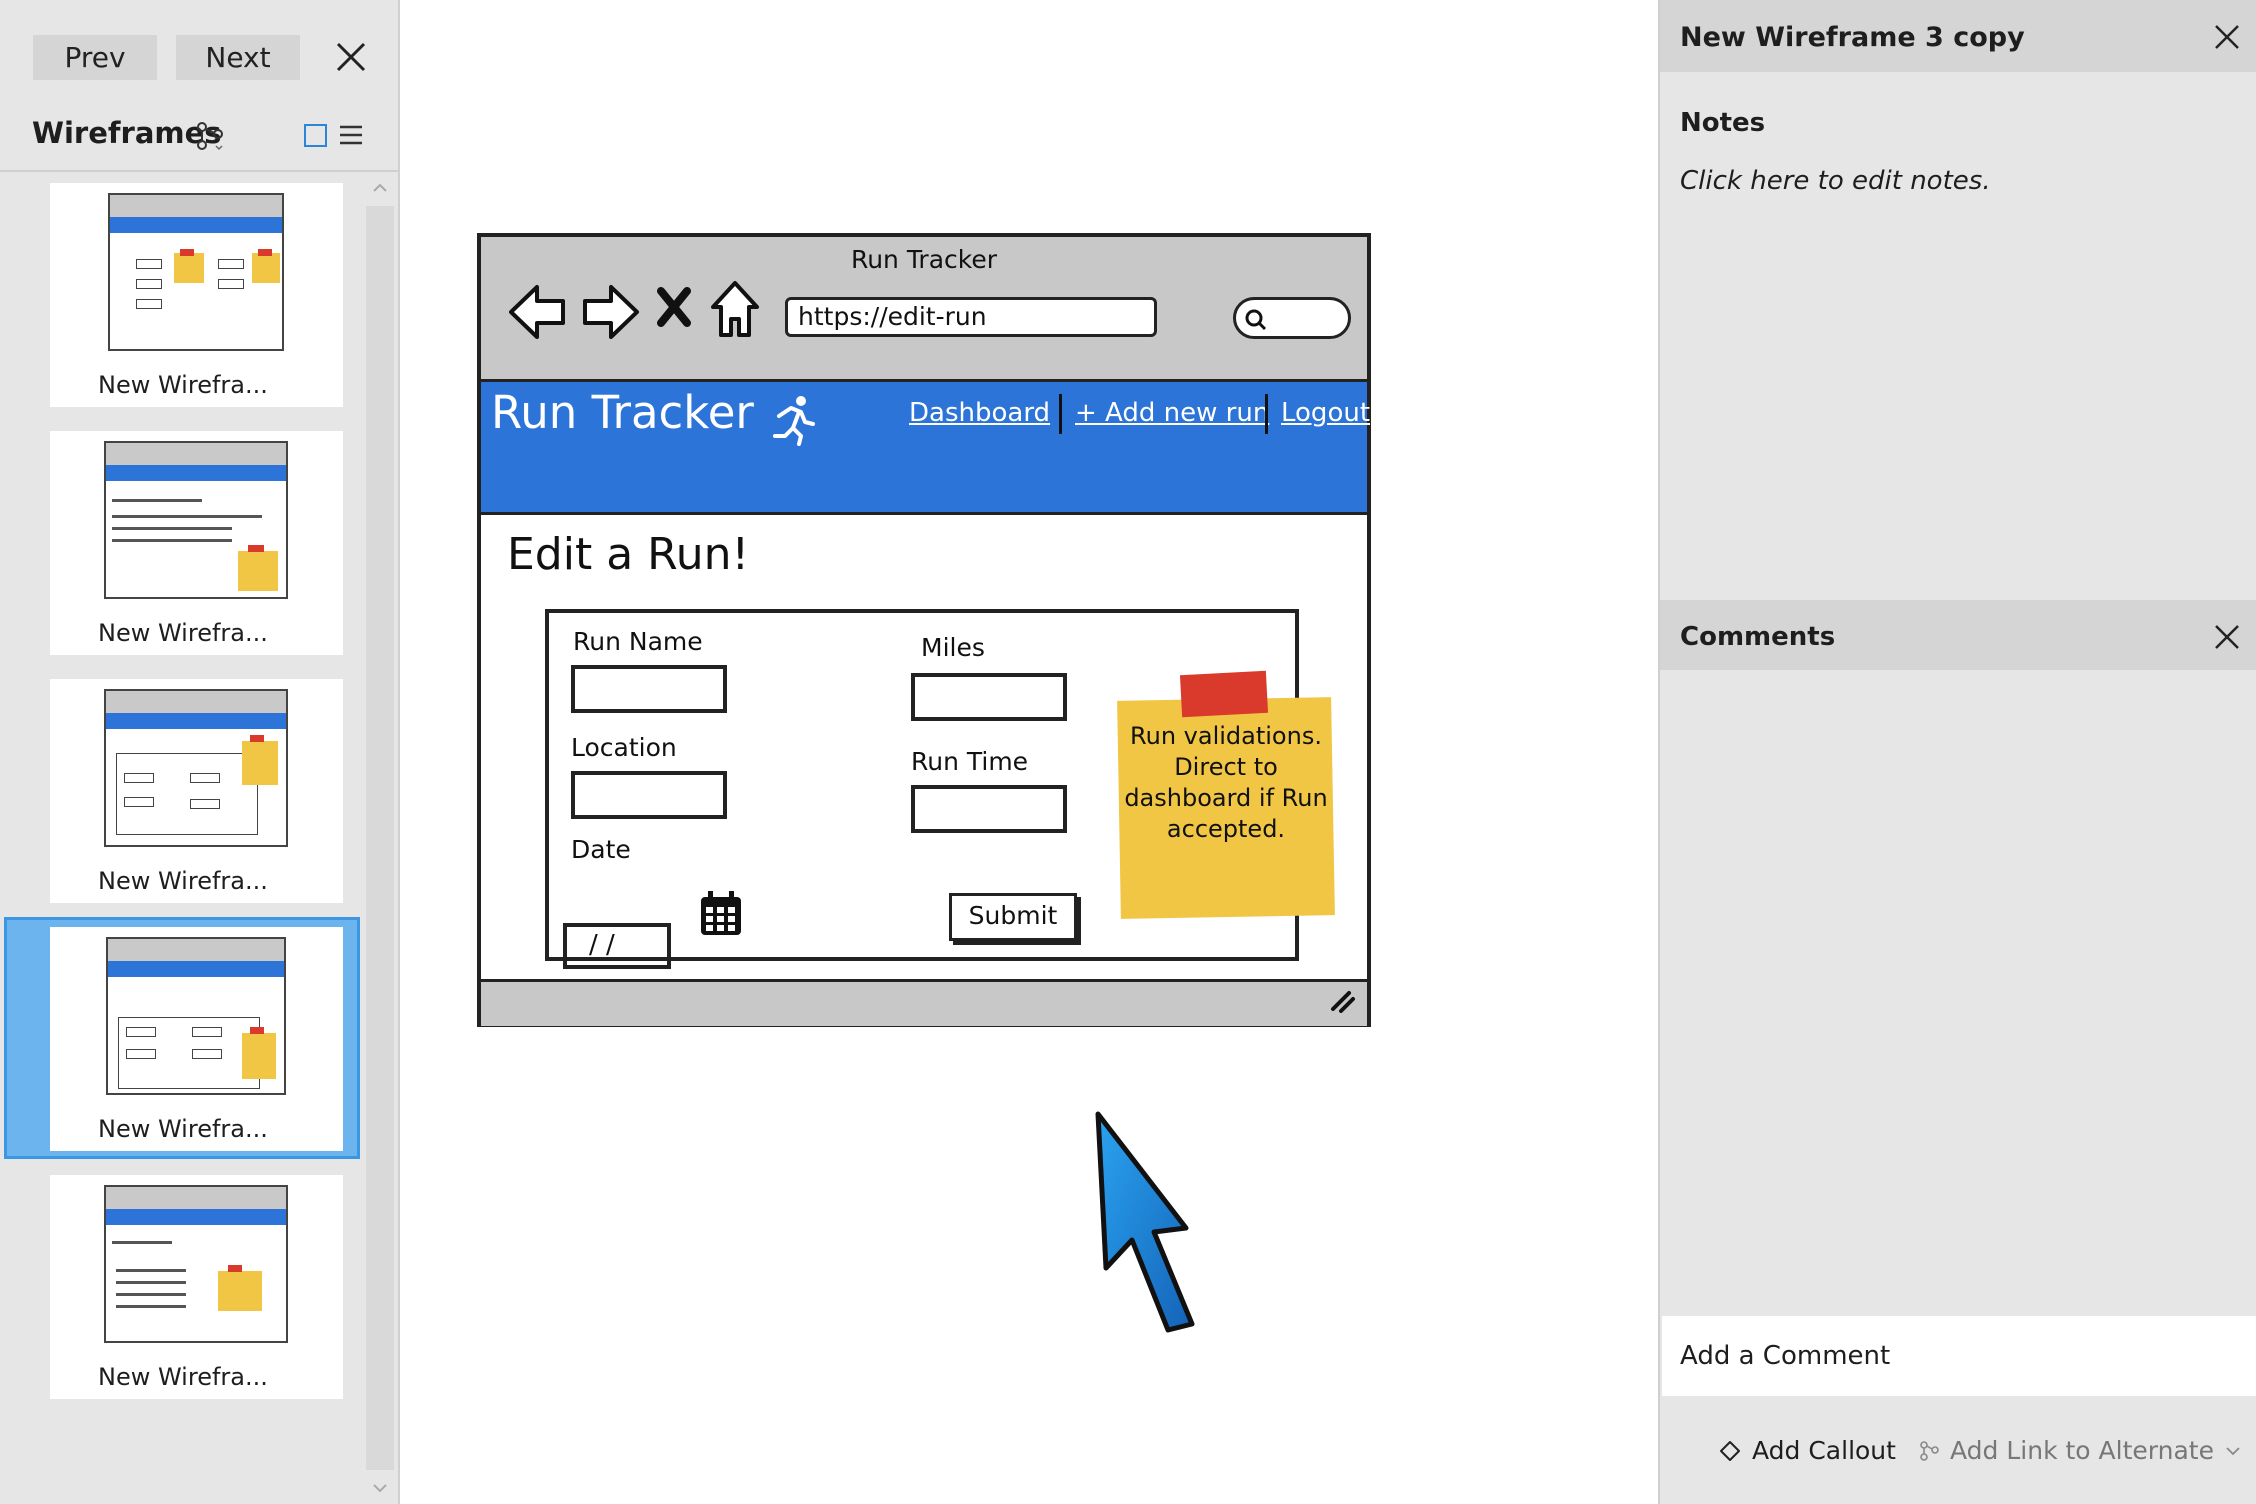 The height and width of the screenshot is (1504, 2256). What do you see at coordinates (1723, 123) in the screenshot?
I see `notes-heading: Notes` at bounding box center [1723, 123].